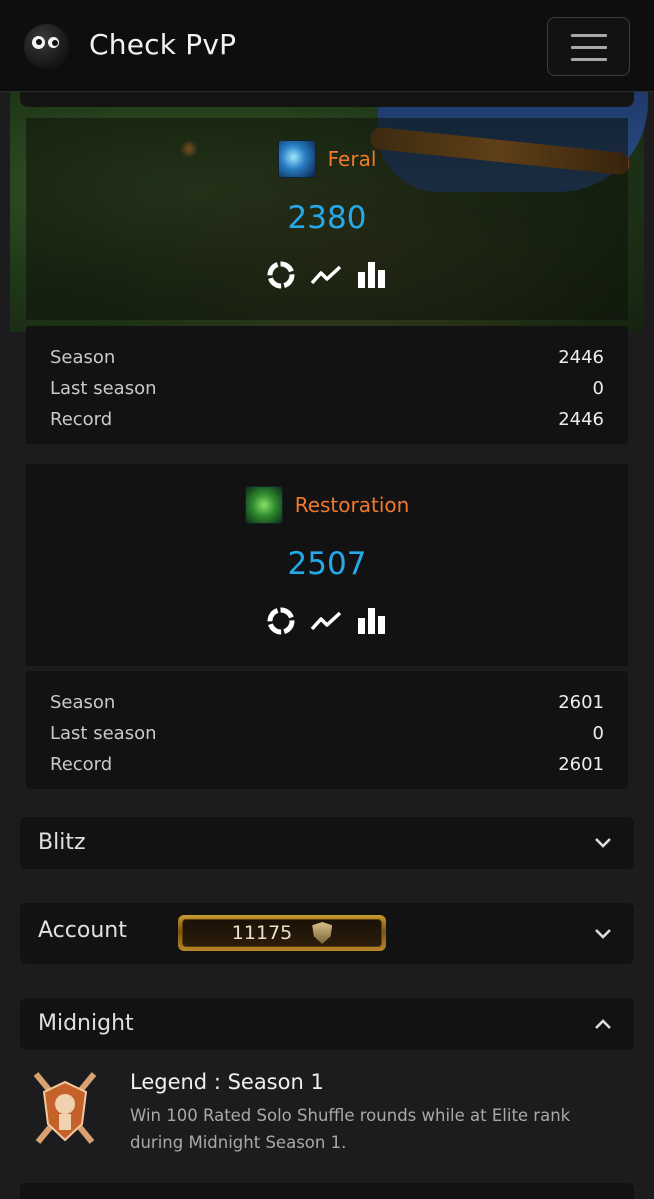 The image size is (654, 1199). I want to click on spec-stats-restoration: Season 2601 Last season 0 Record 2601, so click(327, 730).